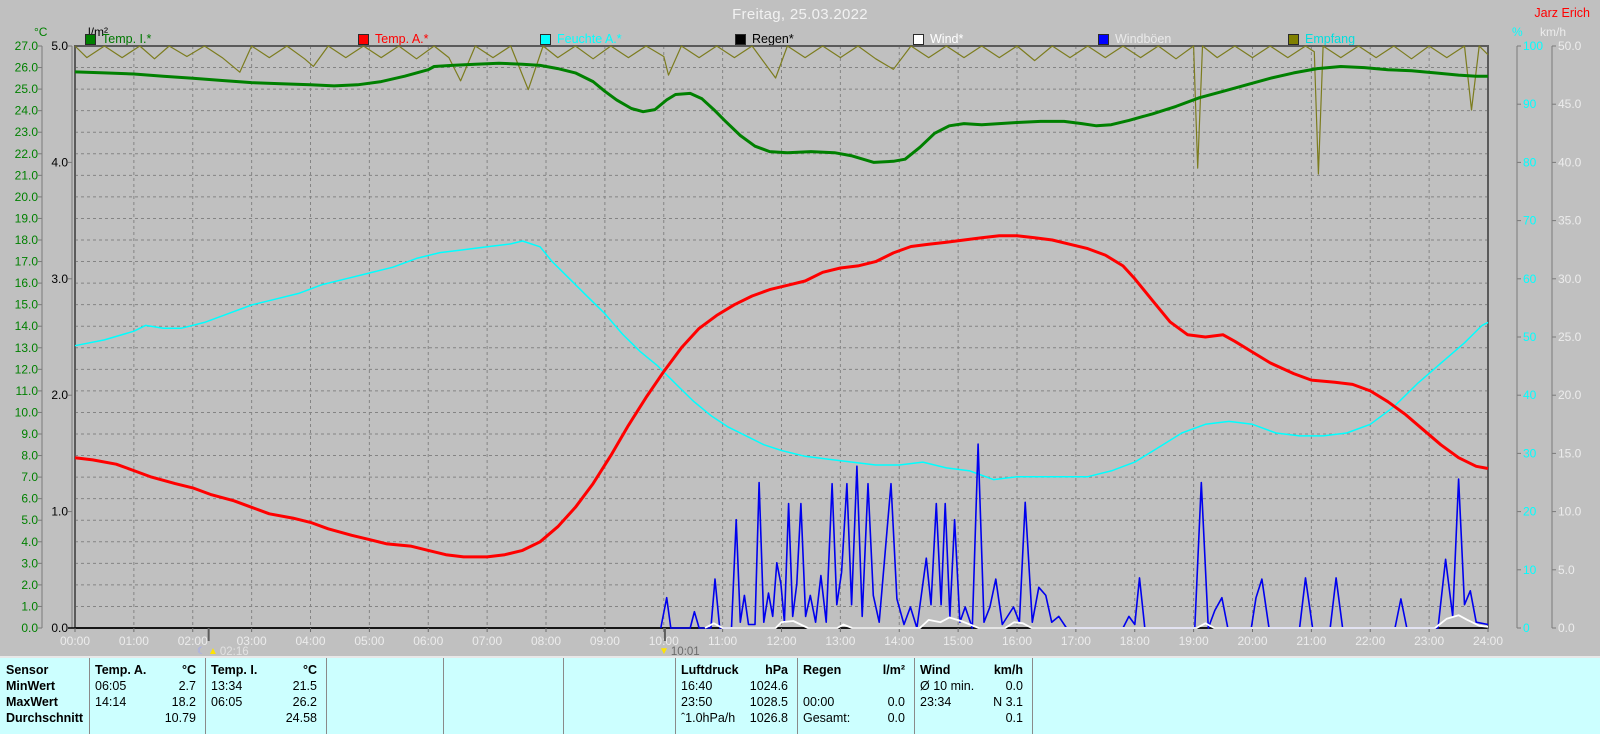 The width and height of the screenshot is (1600, 734). What do you see at coordinates (1566, 628) in the screenshot?
I see `wind_kmh-tick-label: 0.0` at bounding box center [1566, 628].